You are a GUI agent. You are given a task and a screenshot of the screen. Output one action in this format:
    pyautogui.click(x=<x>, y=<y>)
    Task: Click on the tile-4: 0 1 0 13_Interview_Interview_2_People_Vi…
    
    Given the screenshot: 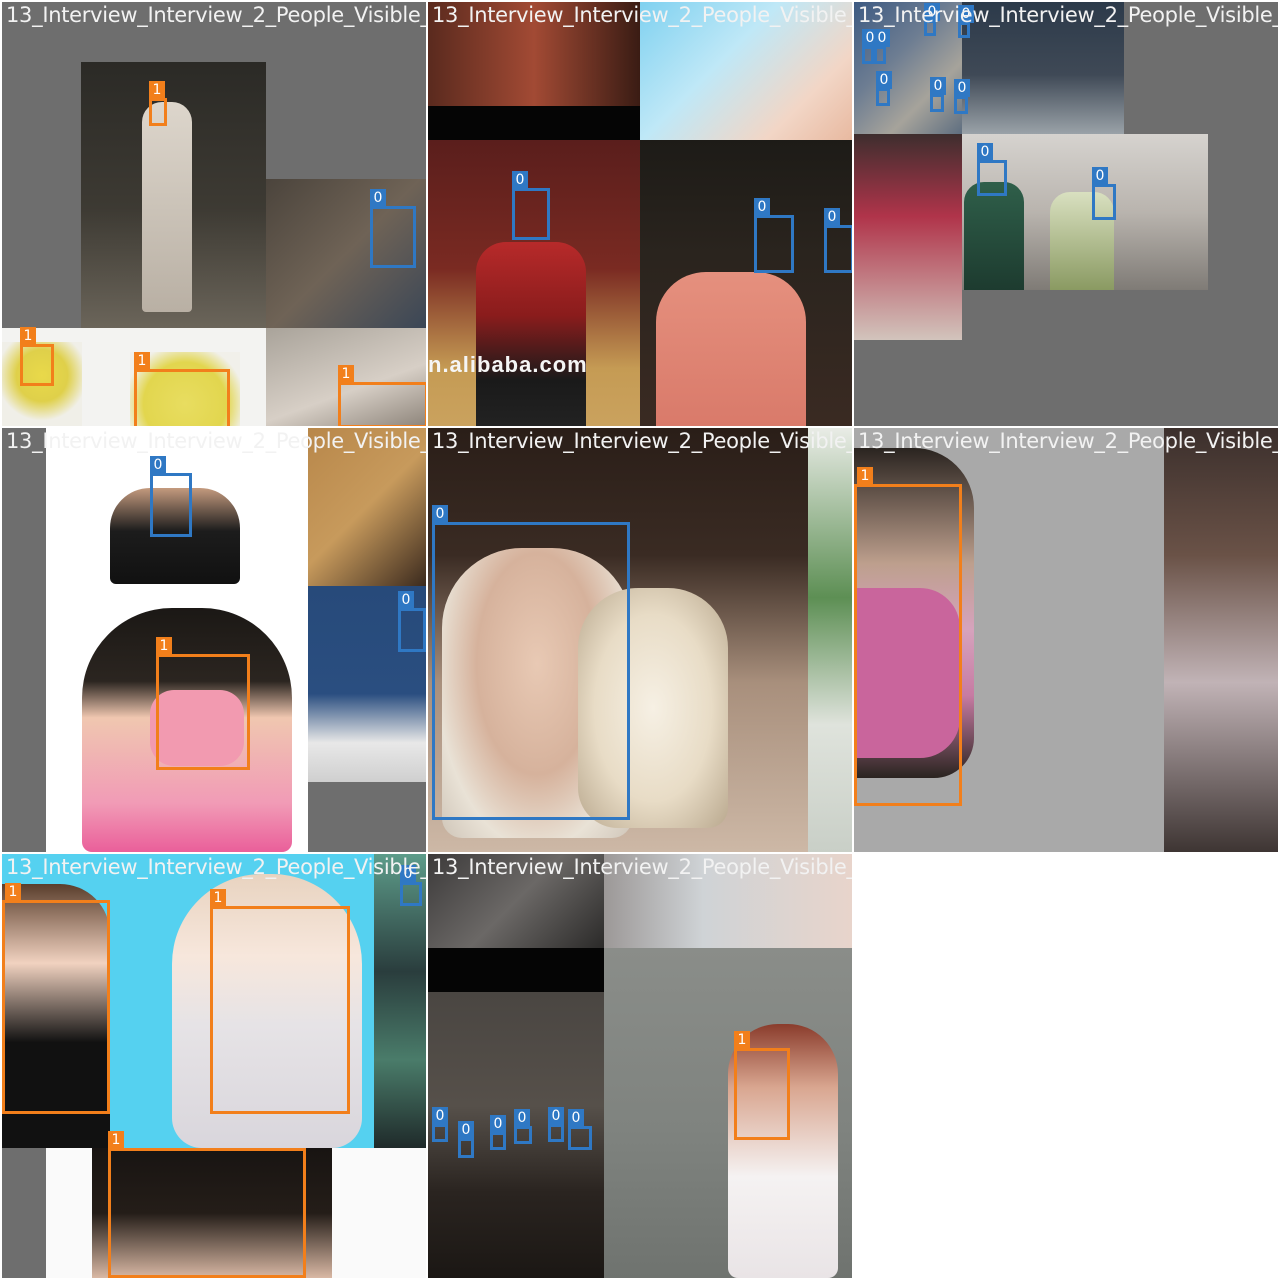 What is the action you would take?
    pyautogui.click(x=214, y=640)
    